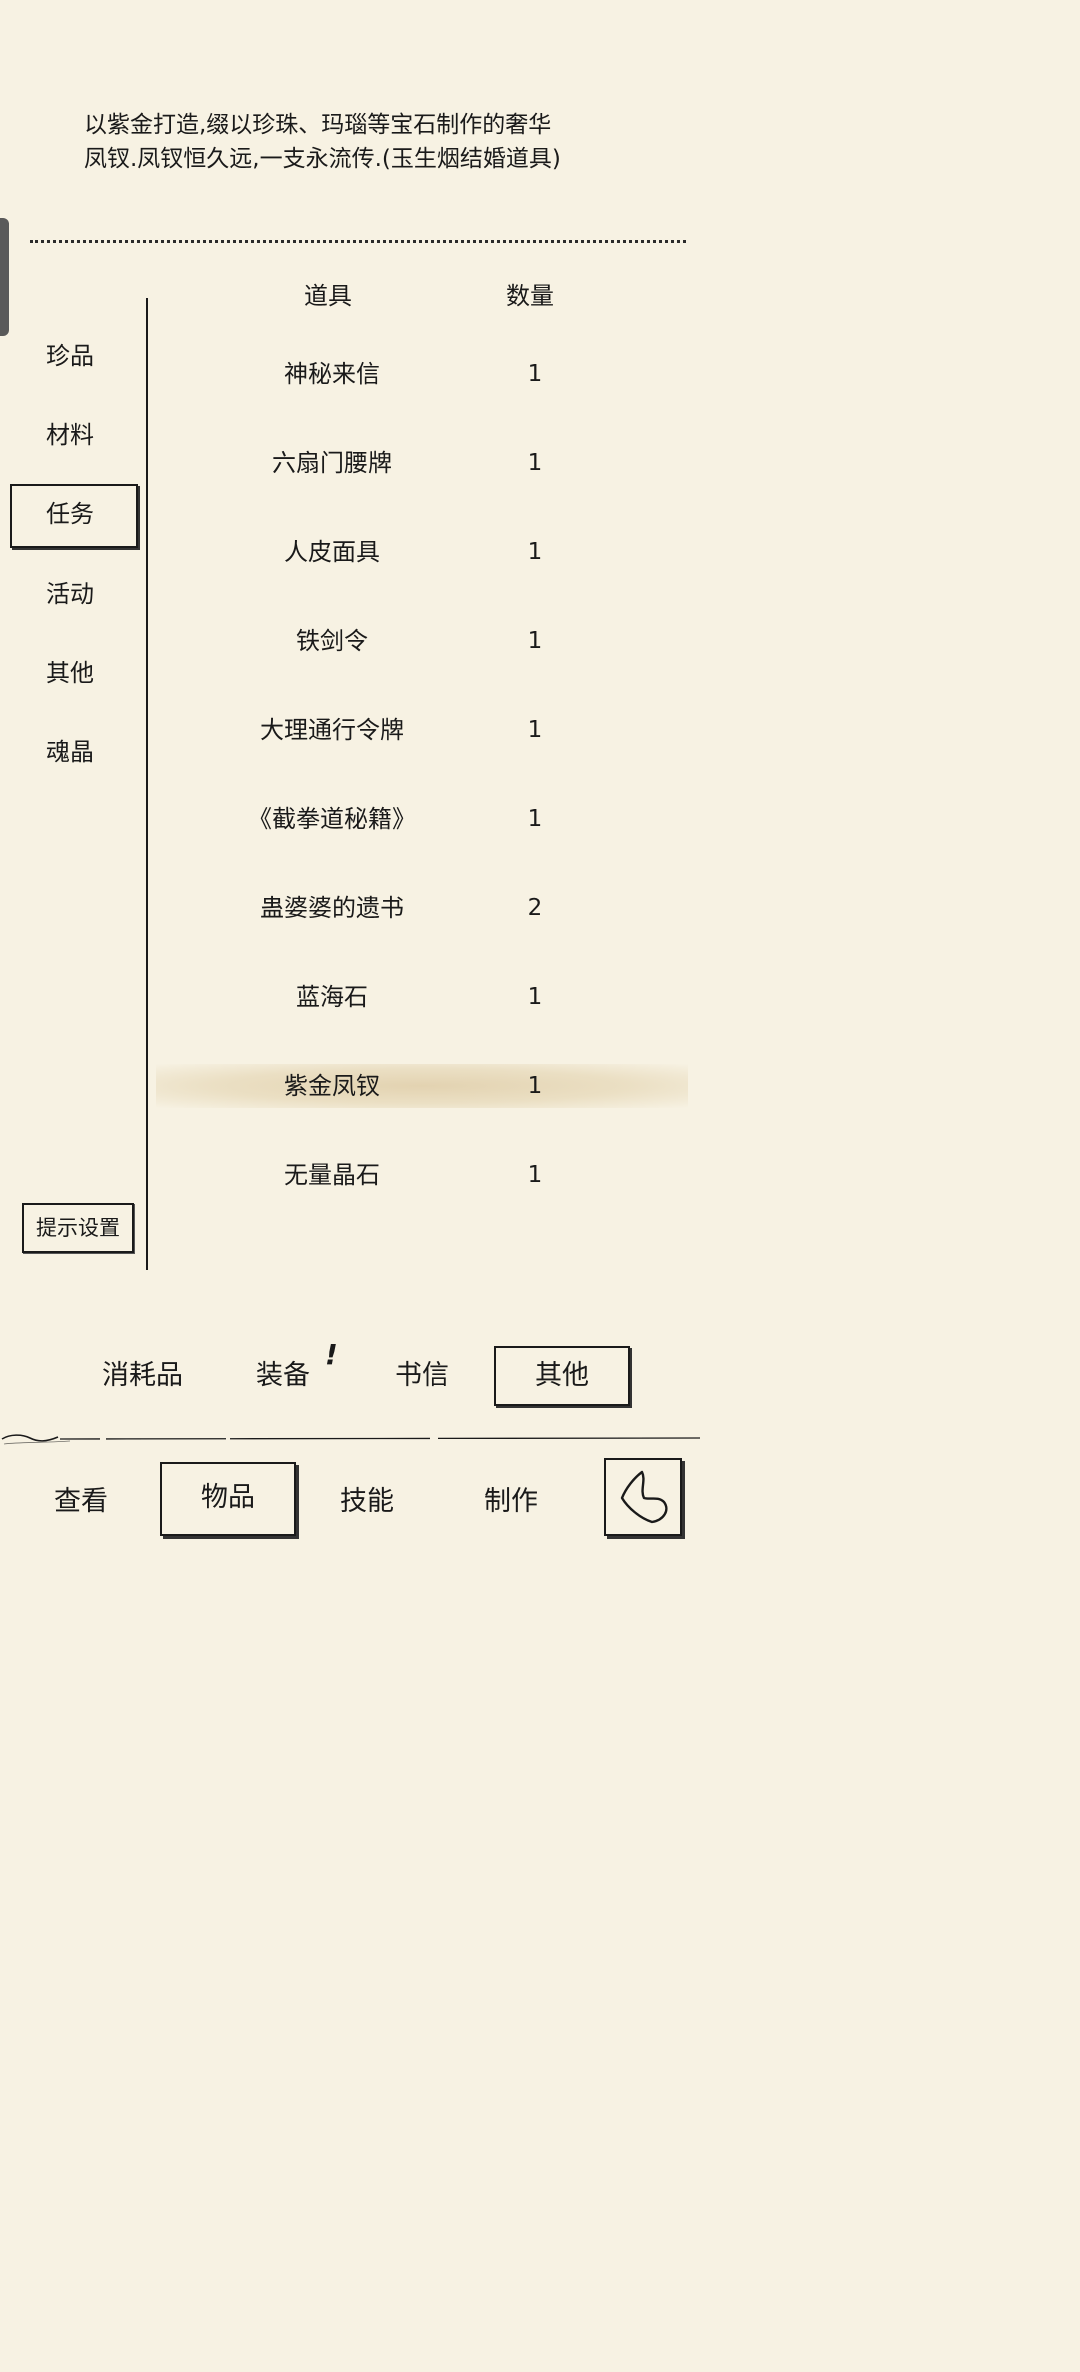 The width and height of the screenshot is (1080, 2372). I want to click on item-row: 铁剑令 1, so click(430, 641).